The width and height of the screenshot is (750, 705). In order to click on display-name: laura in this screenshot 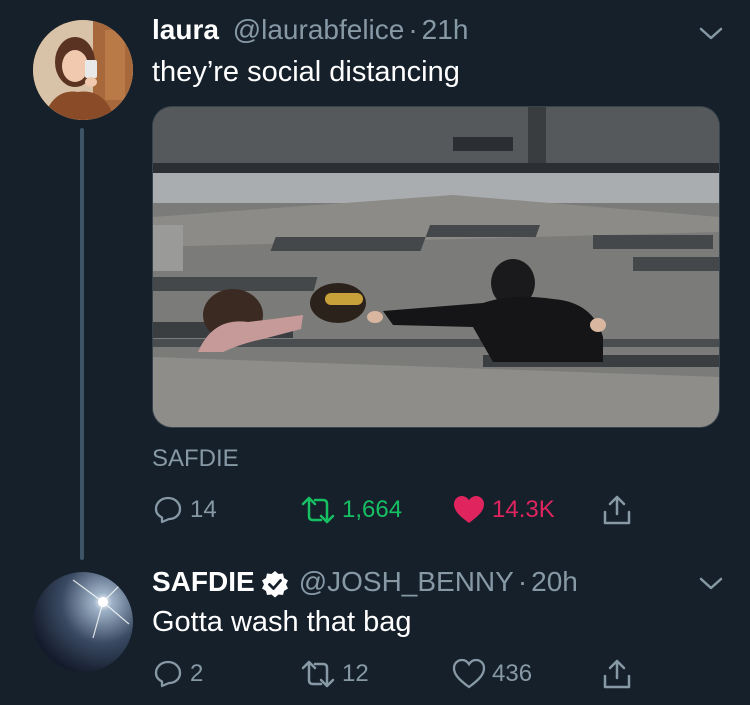, I will do `click(185, 29)`.